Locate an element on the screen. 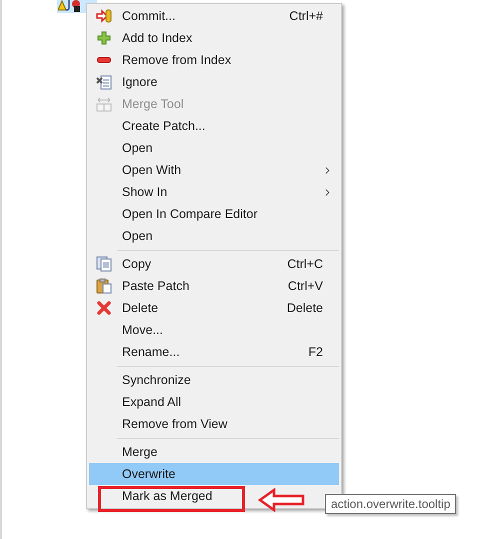  left-arrow-drawing is located at coordinates (282, 500).